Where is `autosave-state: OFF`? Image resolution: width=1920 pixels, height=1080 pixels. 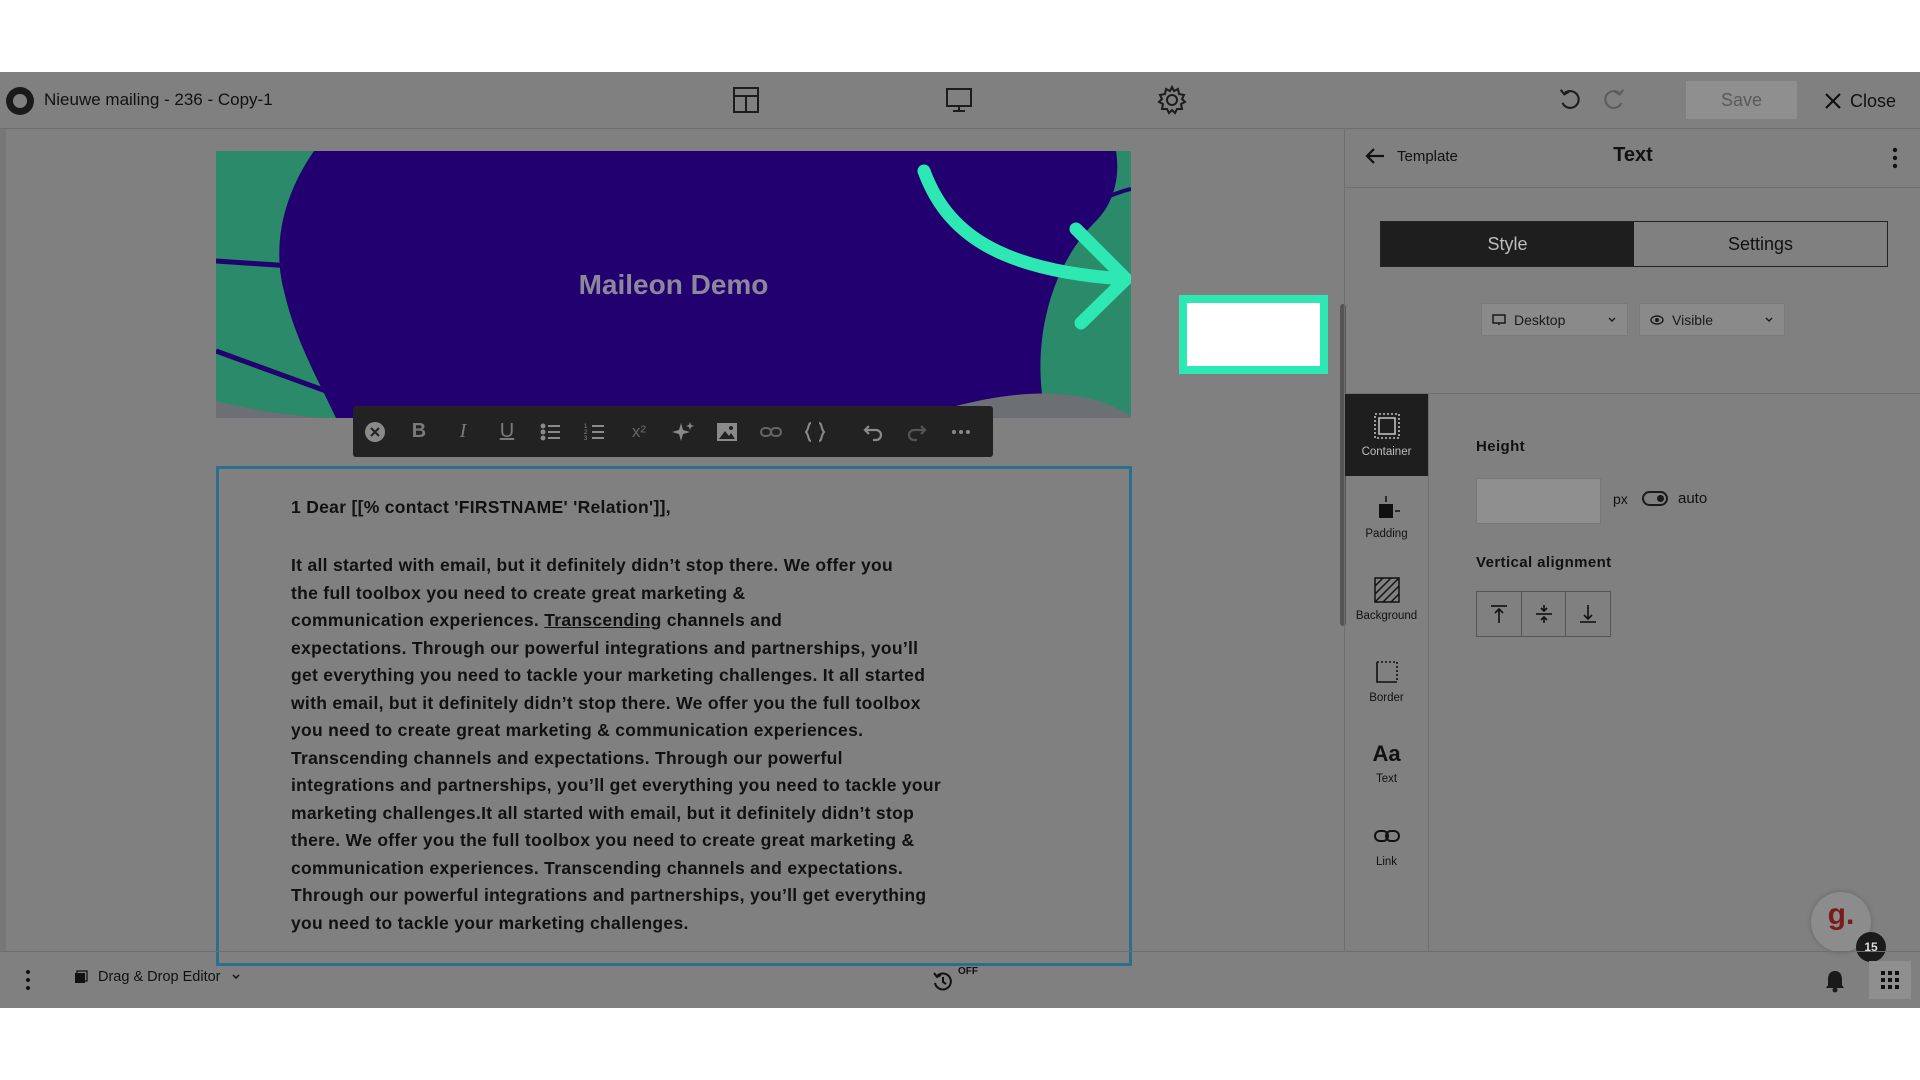 autosave-state: OFF is located at coordinates (968, 971).